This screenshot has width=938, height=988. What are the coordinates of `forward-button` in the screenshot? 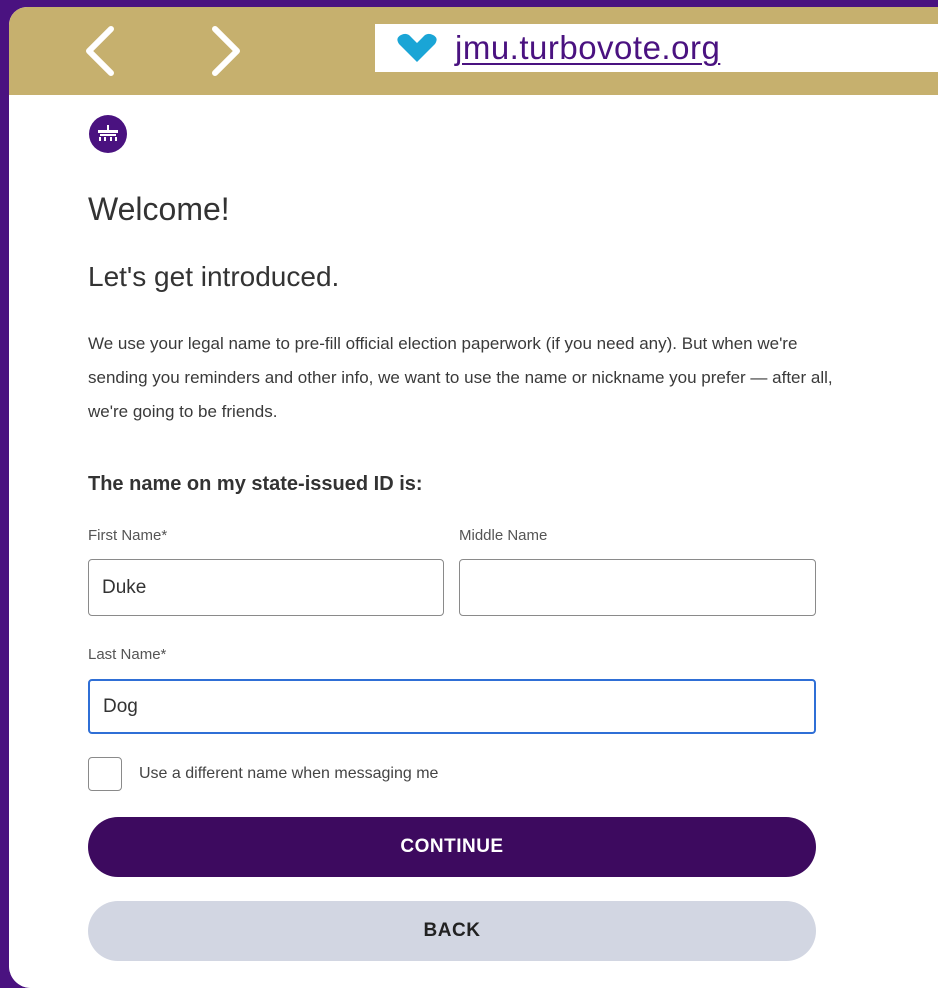 It's located at (225, 51).